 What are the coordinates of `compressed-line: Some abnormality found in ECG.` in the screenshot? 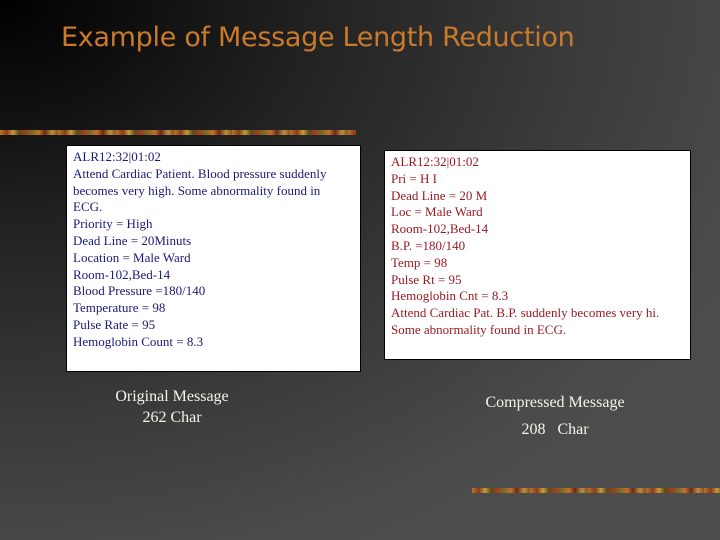 It's located at (479, 329).